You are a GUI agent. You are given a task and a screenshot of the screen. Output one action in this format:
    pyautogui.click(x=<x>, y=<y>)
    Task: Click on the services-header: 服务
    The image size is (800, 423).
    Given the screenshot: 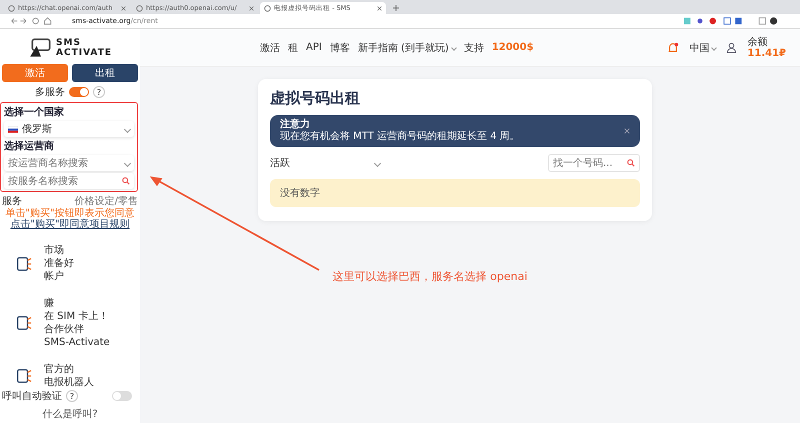 What is the action you would take?
    pyautogui.click(x=12, y=201)
    